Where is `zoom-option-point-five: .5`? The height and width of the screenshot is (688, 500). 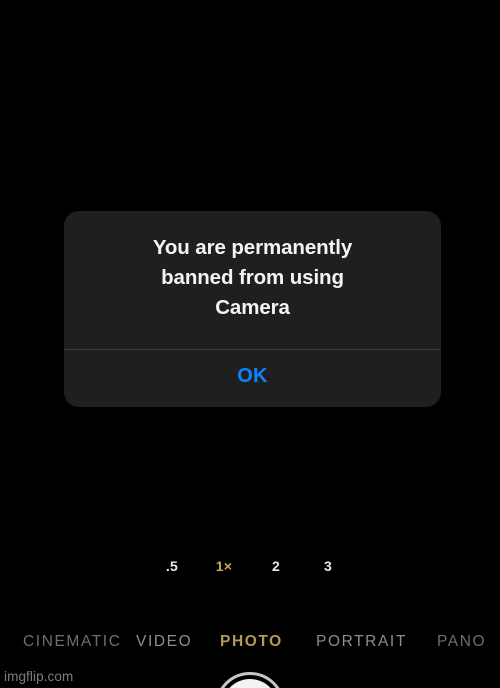 zoom-option-point-five: .5 is located at coordinates (172, 566).